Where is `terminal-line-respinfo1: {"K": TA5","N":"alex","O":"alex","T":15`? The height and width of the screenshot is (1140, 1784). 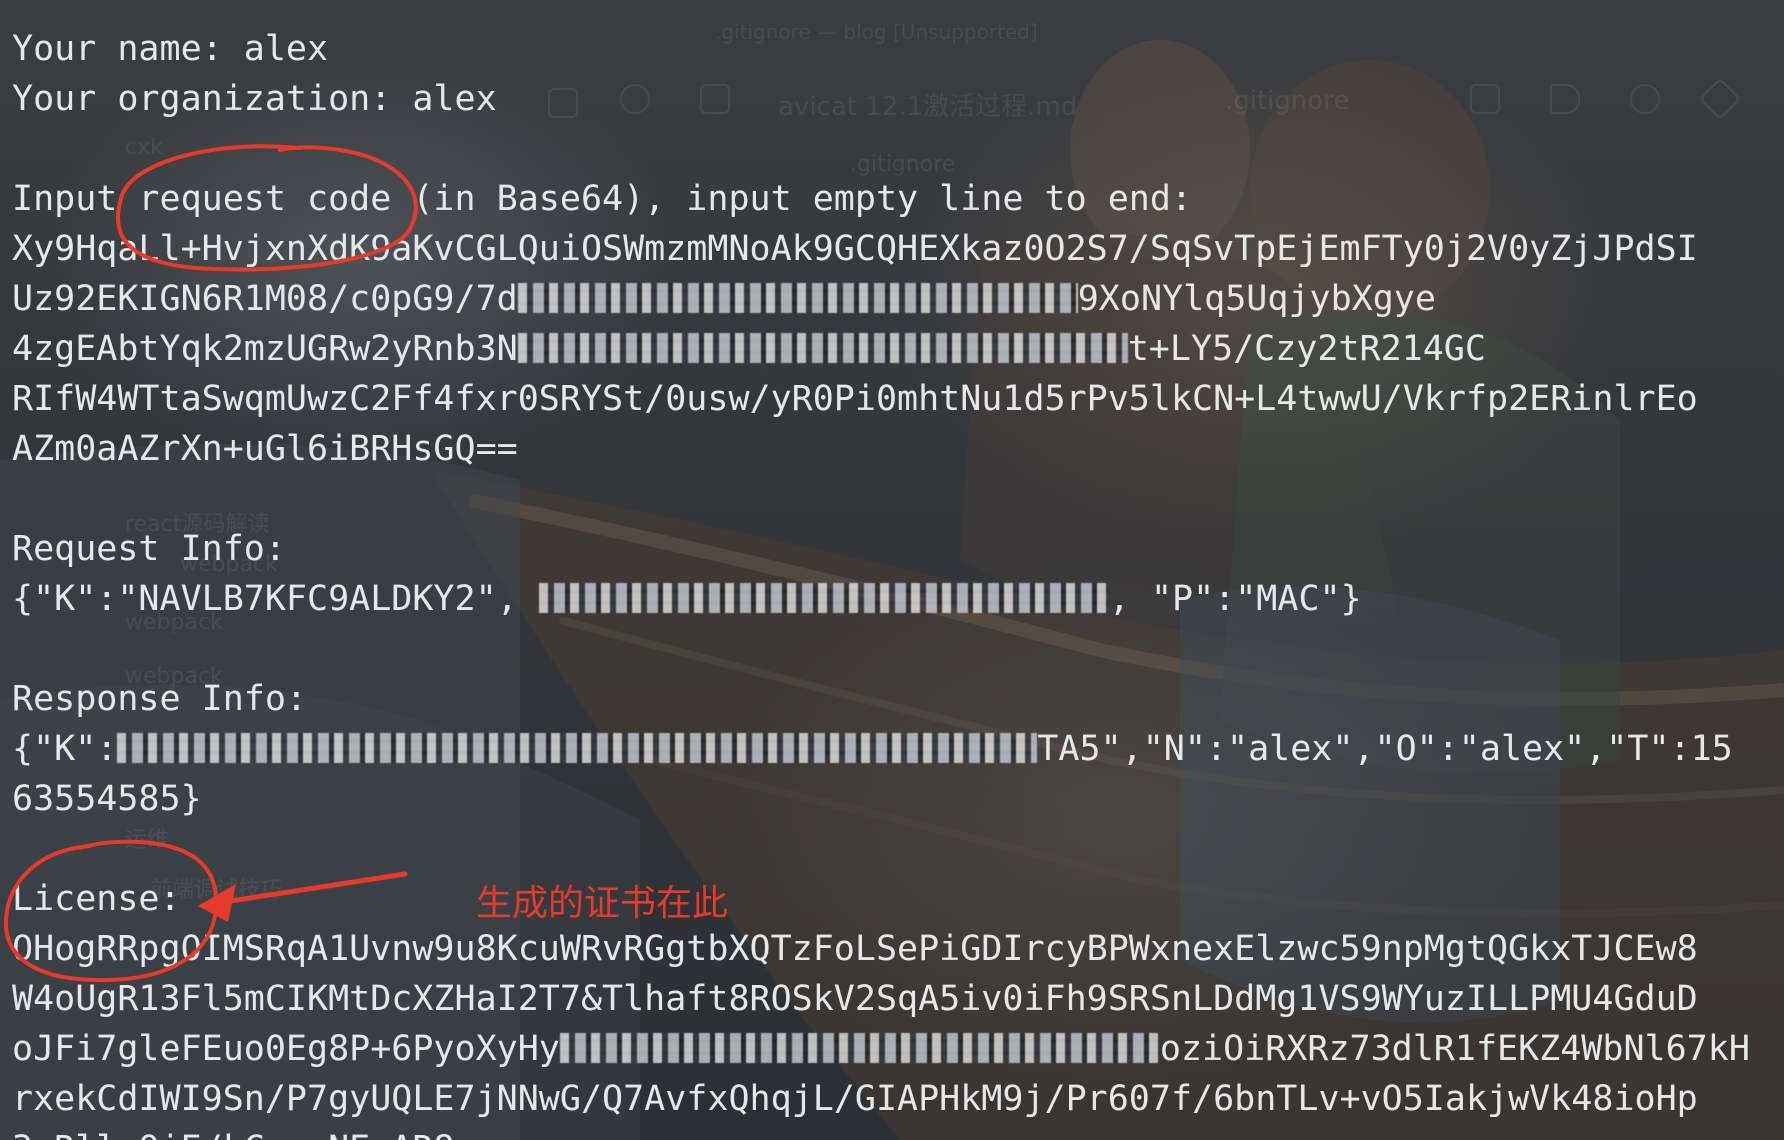
terminal-line-respinfo1: {"K": TA5","N":"alex","O":"alex","T":15 is located at coordinates (894, 749).